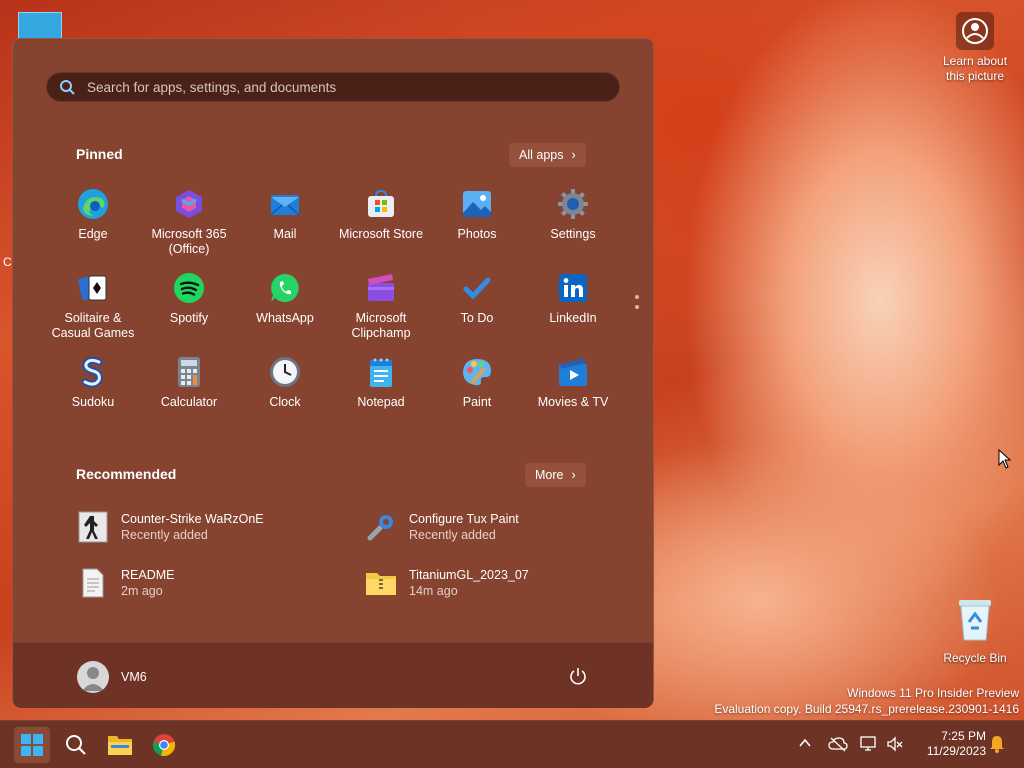 Image resolution: width=1024 pixels, height=768 pixels. I want to click on taskbar-chrome, so click(164, 745).